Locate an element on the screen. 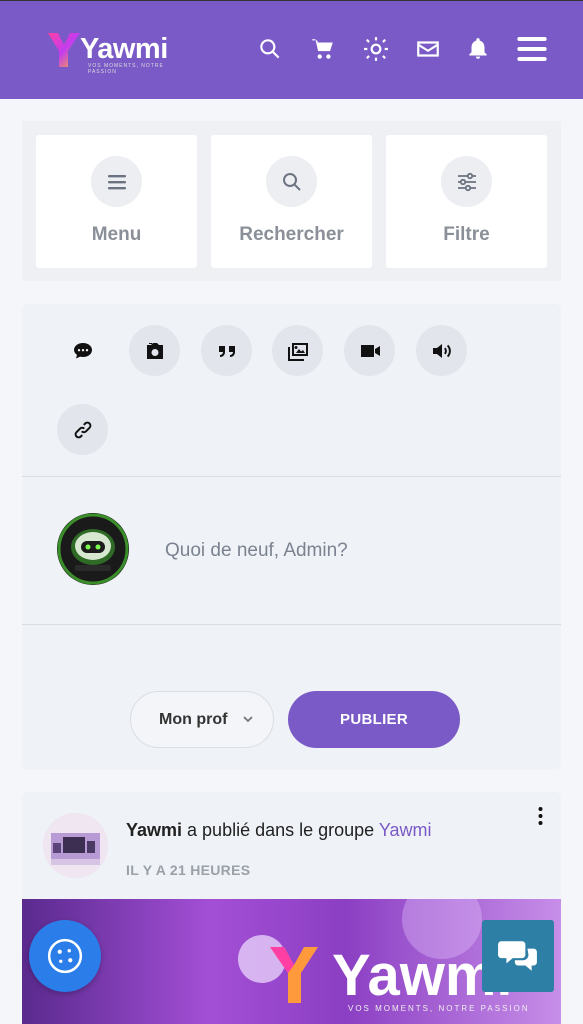 Image resolution: width=583 pixels, height=1024 pixels. images-icon is located at coordinates (297, 350).